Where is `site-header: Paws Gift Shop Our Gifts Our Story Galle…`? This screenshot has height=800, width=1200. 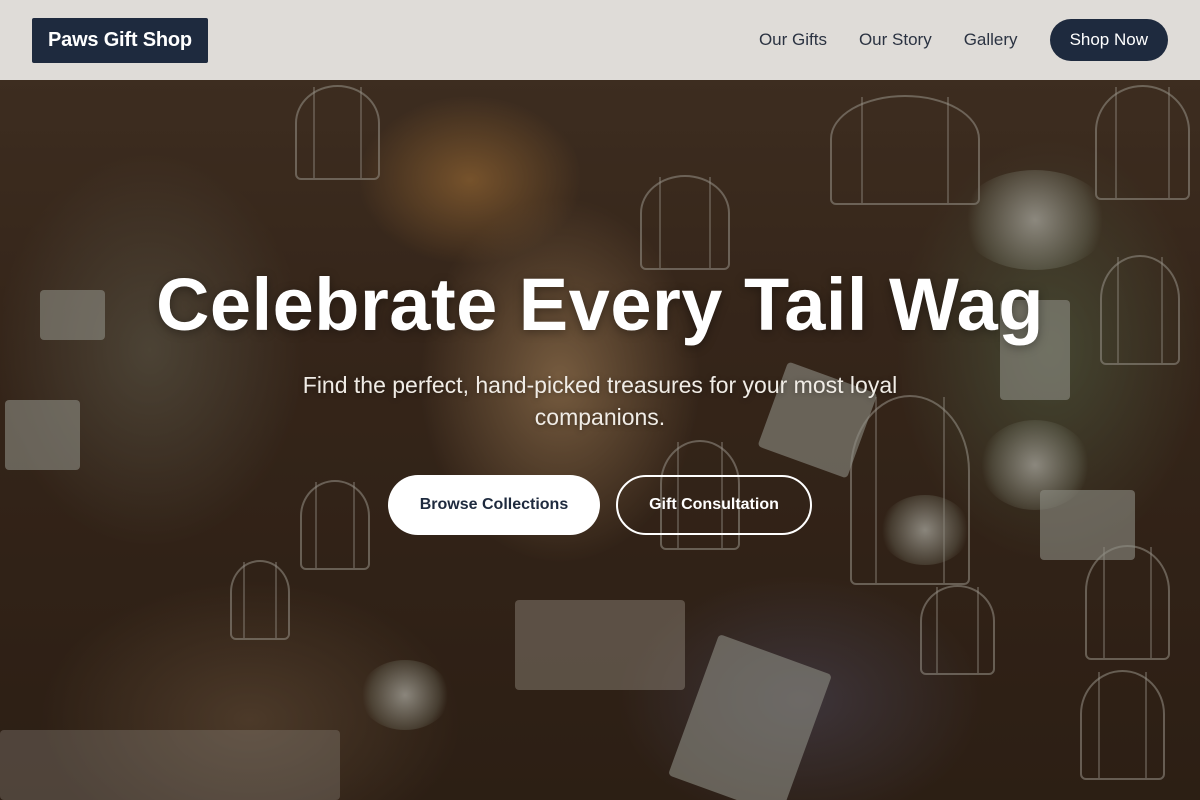 site-header: Paws Gift Shop Our Gifts Our Story Galle… is located at coordinates (600, 40).